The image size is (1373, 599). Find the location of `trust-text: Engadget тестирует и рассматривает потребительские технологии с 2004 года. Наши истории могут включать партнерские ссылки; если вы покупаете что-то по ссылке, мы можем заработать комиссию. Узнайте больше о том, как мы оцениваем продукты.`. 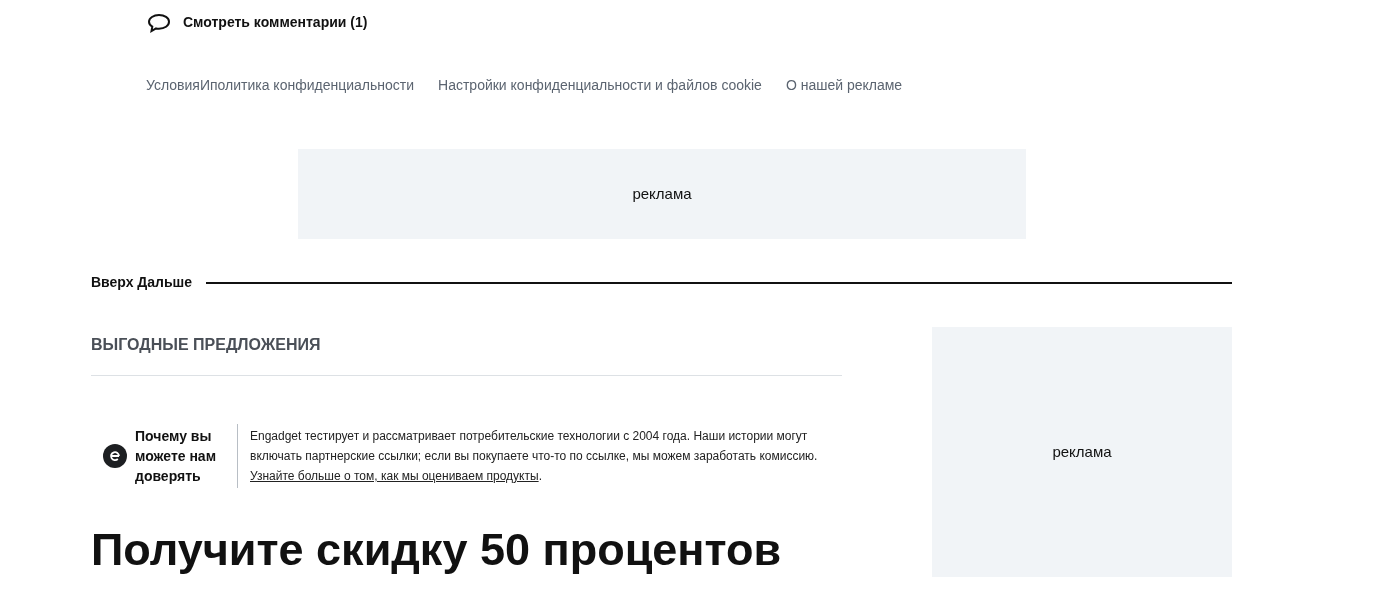

trust-text: Engadget тестирует и рассматривает потребительские технологии с 2004 года. Наши истории могут включать партнерские ссылки; если вы покупаете что-то по ссылке, мы можем заработать комиссию. Узнайте больше о том, как мы оцениваем продукты. is located at coordinates (534, 456).